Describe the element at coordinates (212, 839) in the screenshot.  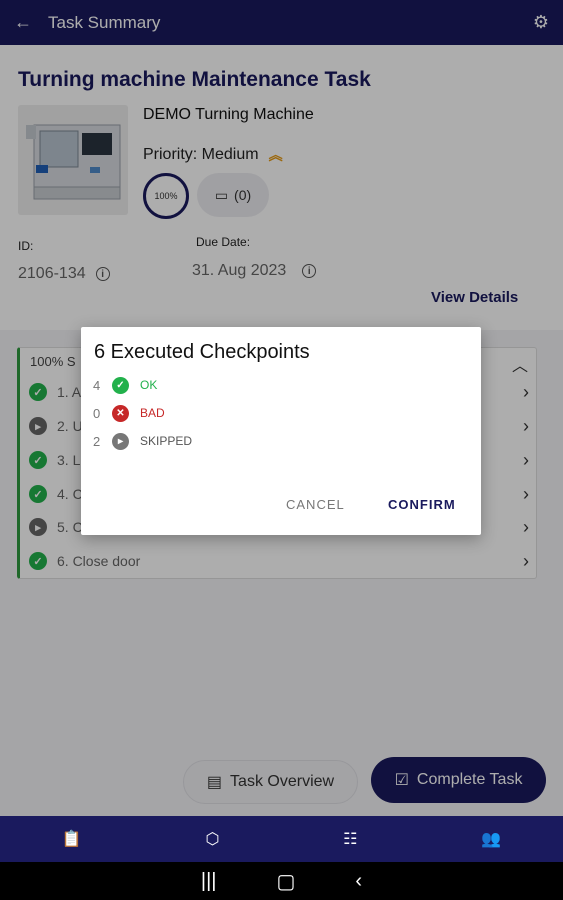
I see `cube-icon: ⬡` at that location.